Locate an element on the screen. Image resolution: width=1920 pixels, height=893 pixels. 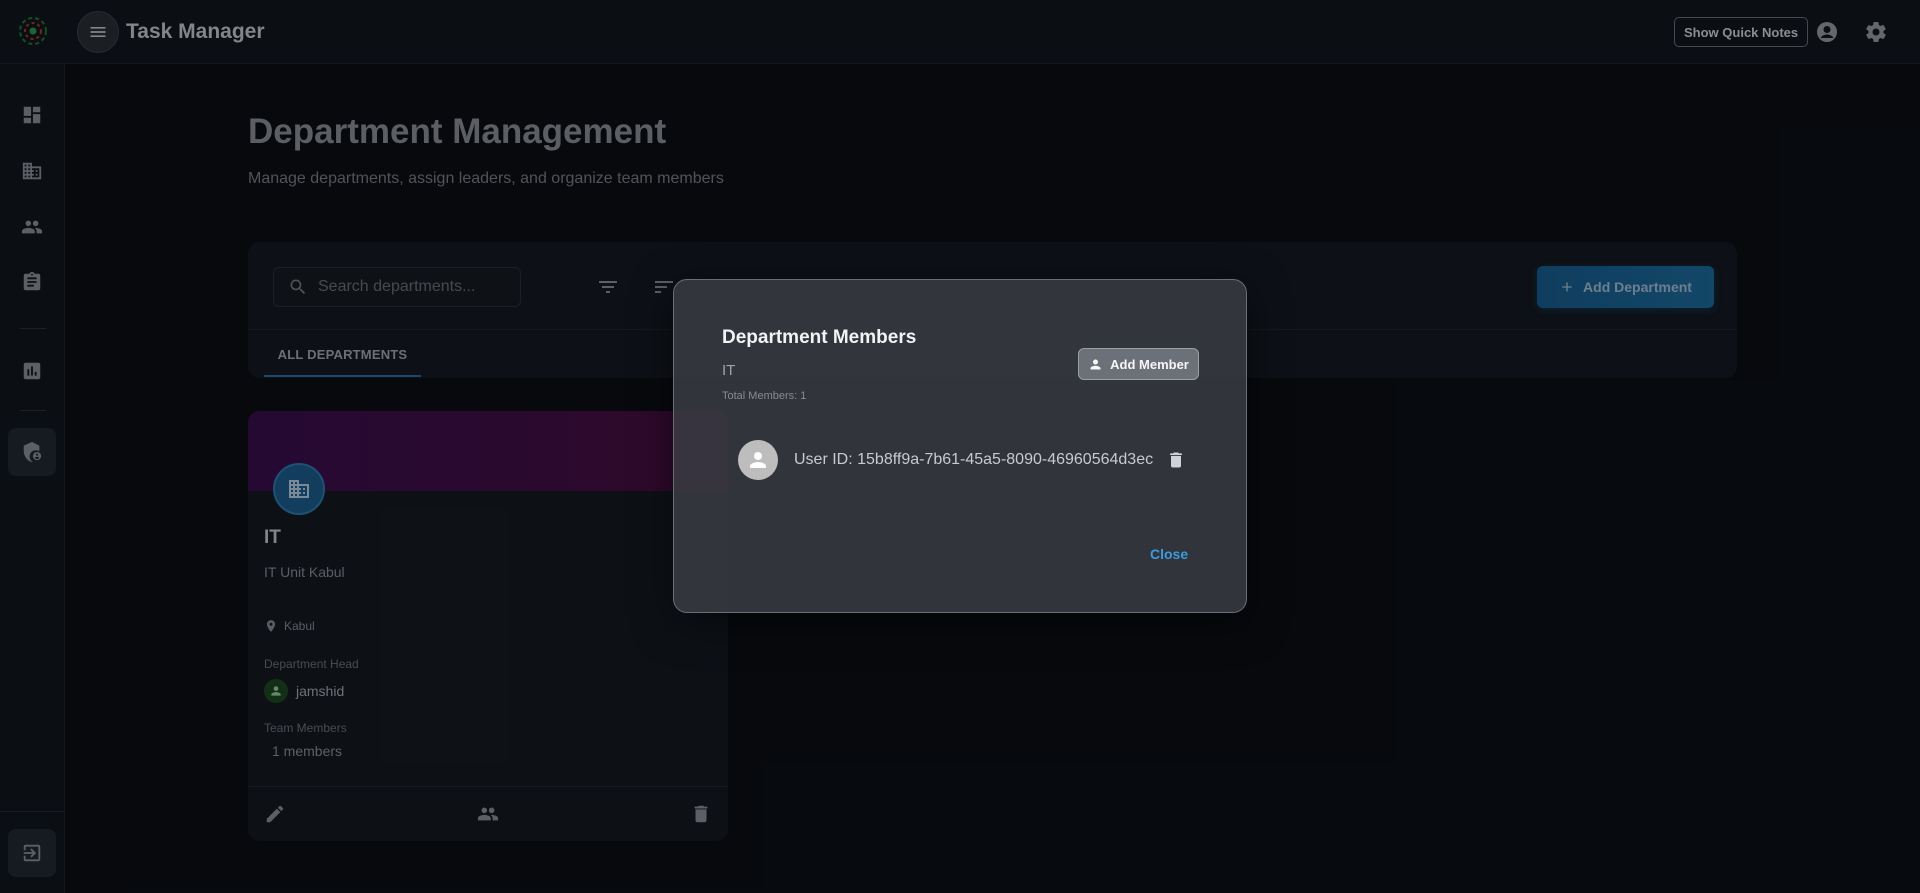
dialog-title: Department Members is located at coordinates (819, 337).